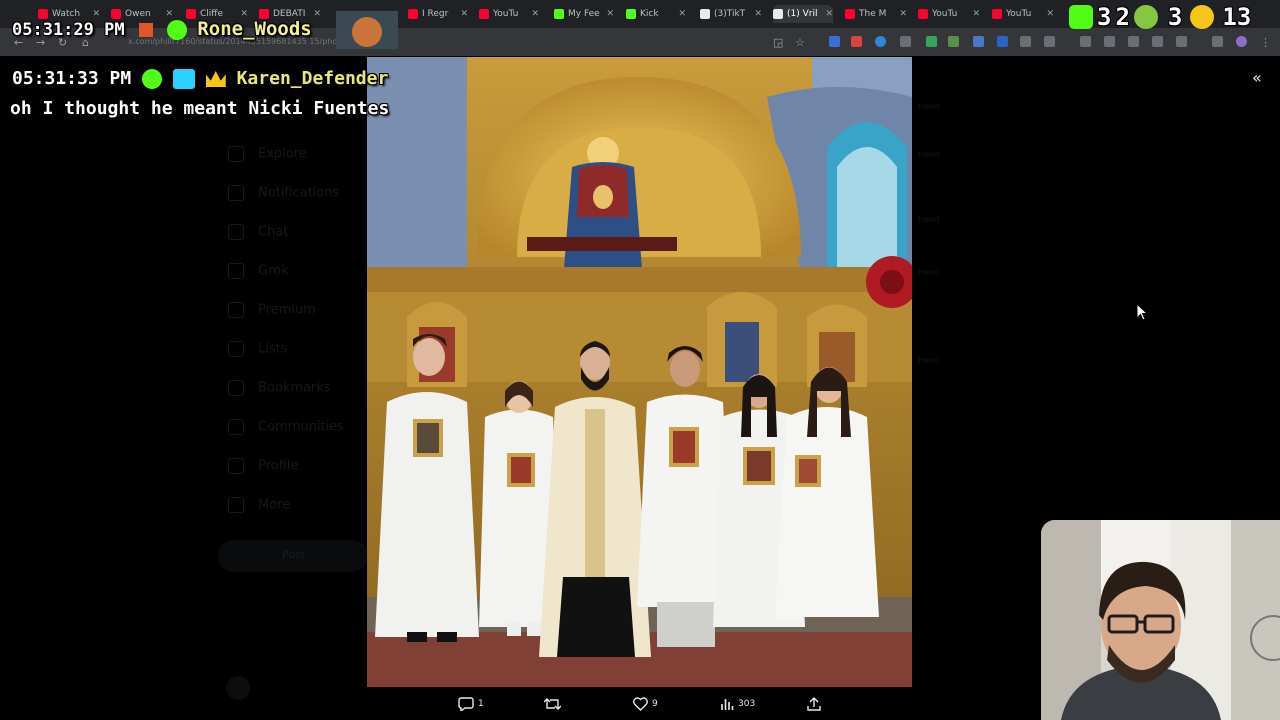 This screenshot has height=720, width=1280. What do you see at coordinates (278, 466) in the screenshot?
I see `sidebar-item-label: Profile` at bounding box center [278, 466].